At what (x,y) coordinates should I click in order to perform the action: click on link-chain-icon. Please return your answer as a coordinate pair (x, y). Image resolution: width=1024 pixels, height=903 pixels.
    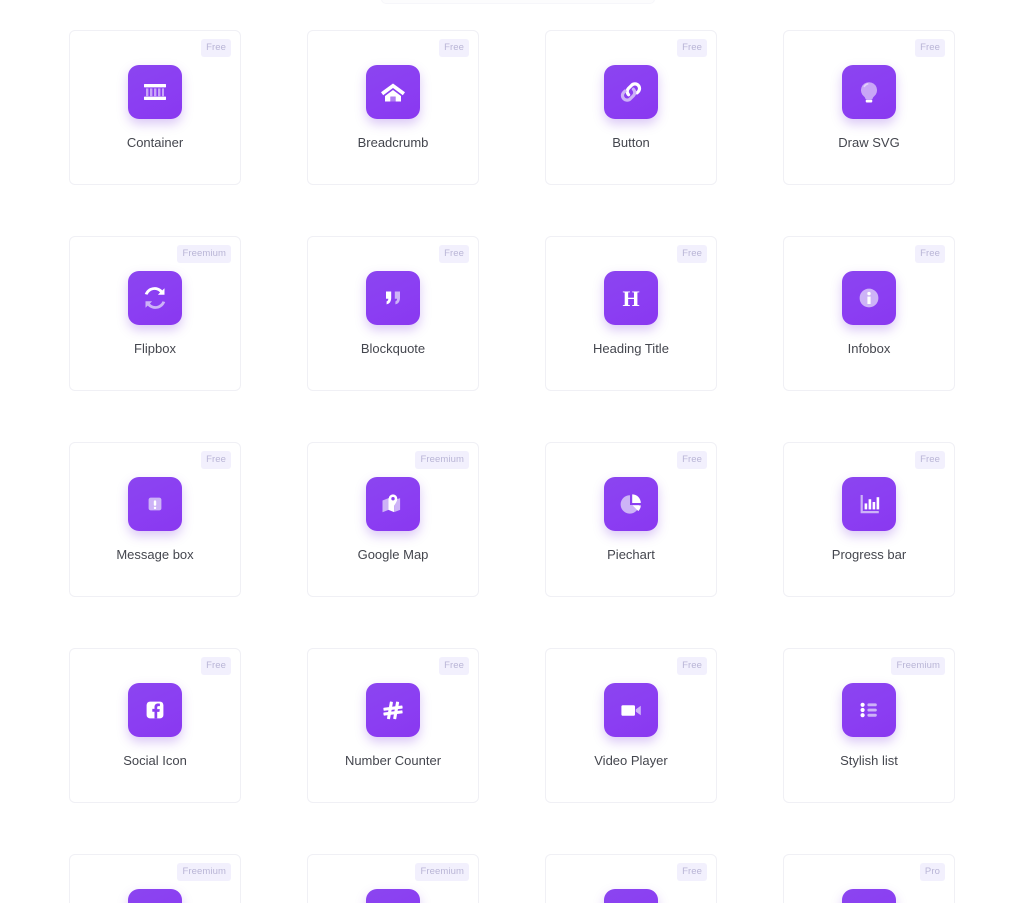
    Looking at the image, I should click on (631, 92).